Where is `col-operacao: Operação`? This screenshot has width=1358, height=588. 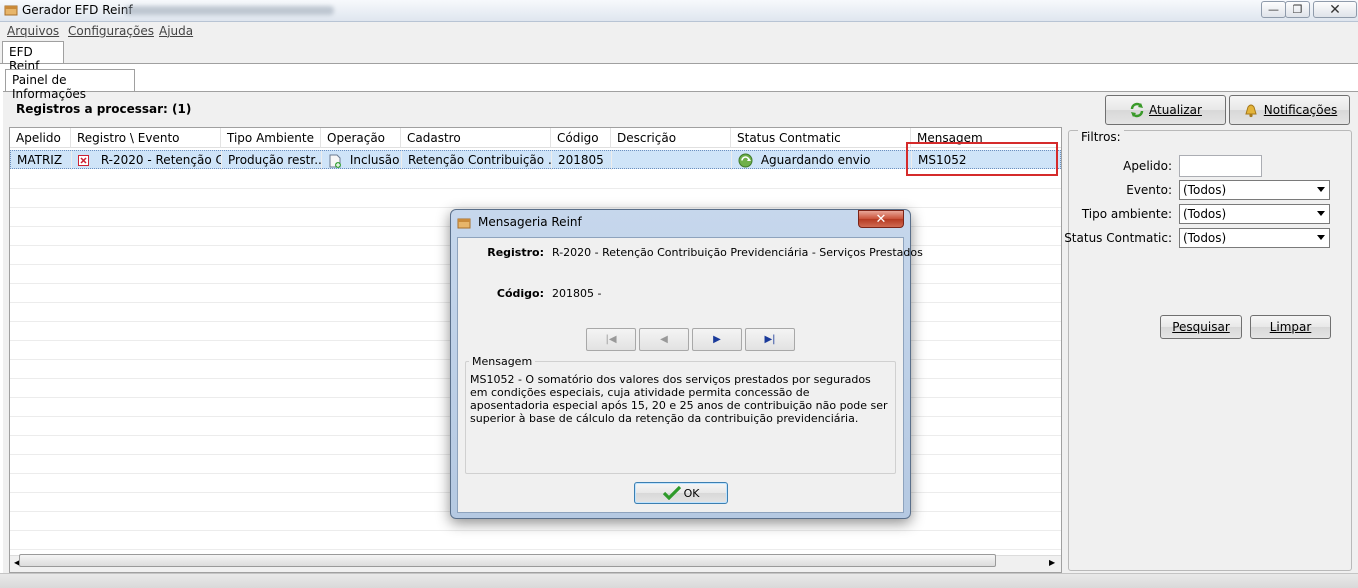 col-operacao: Operação is located at coordinates (361, 138).